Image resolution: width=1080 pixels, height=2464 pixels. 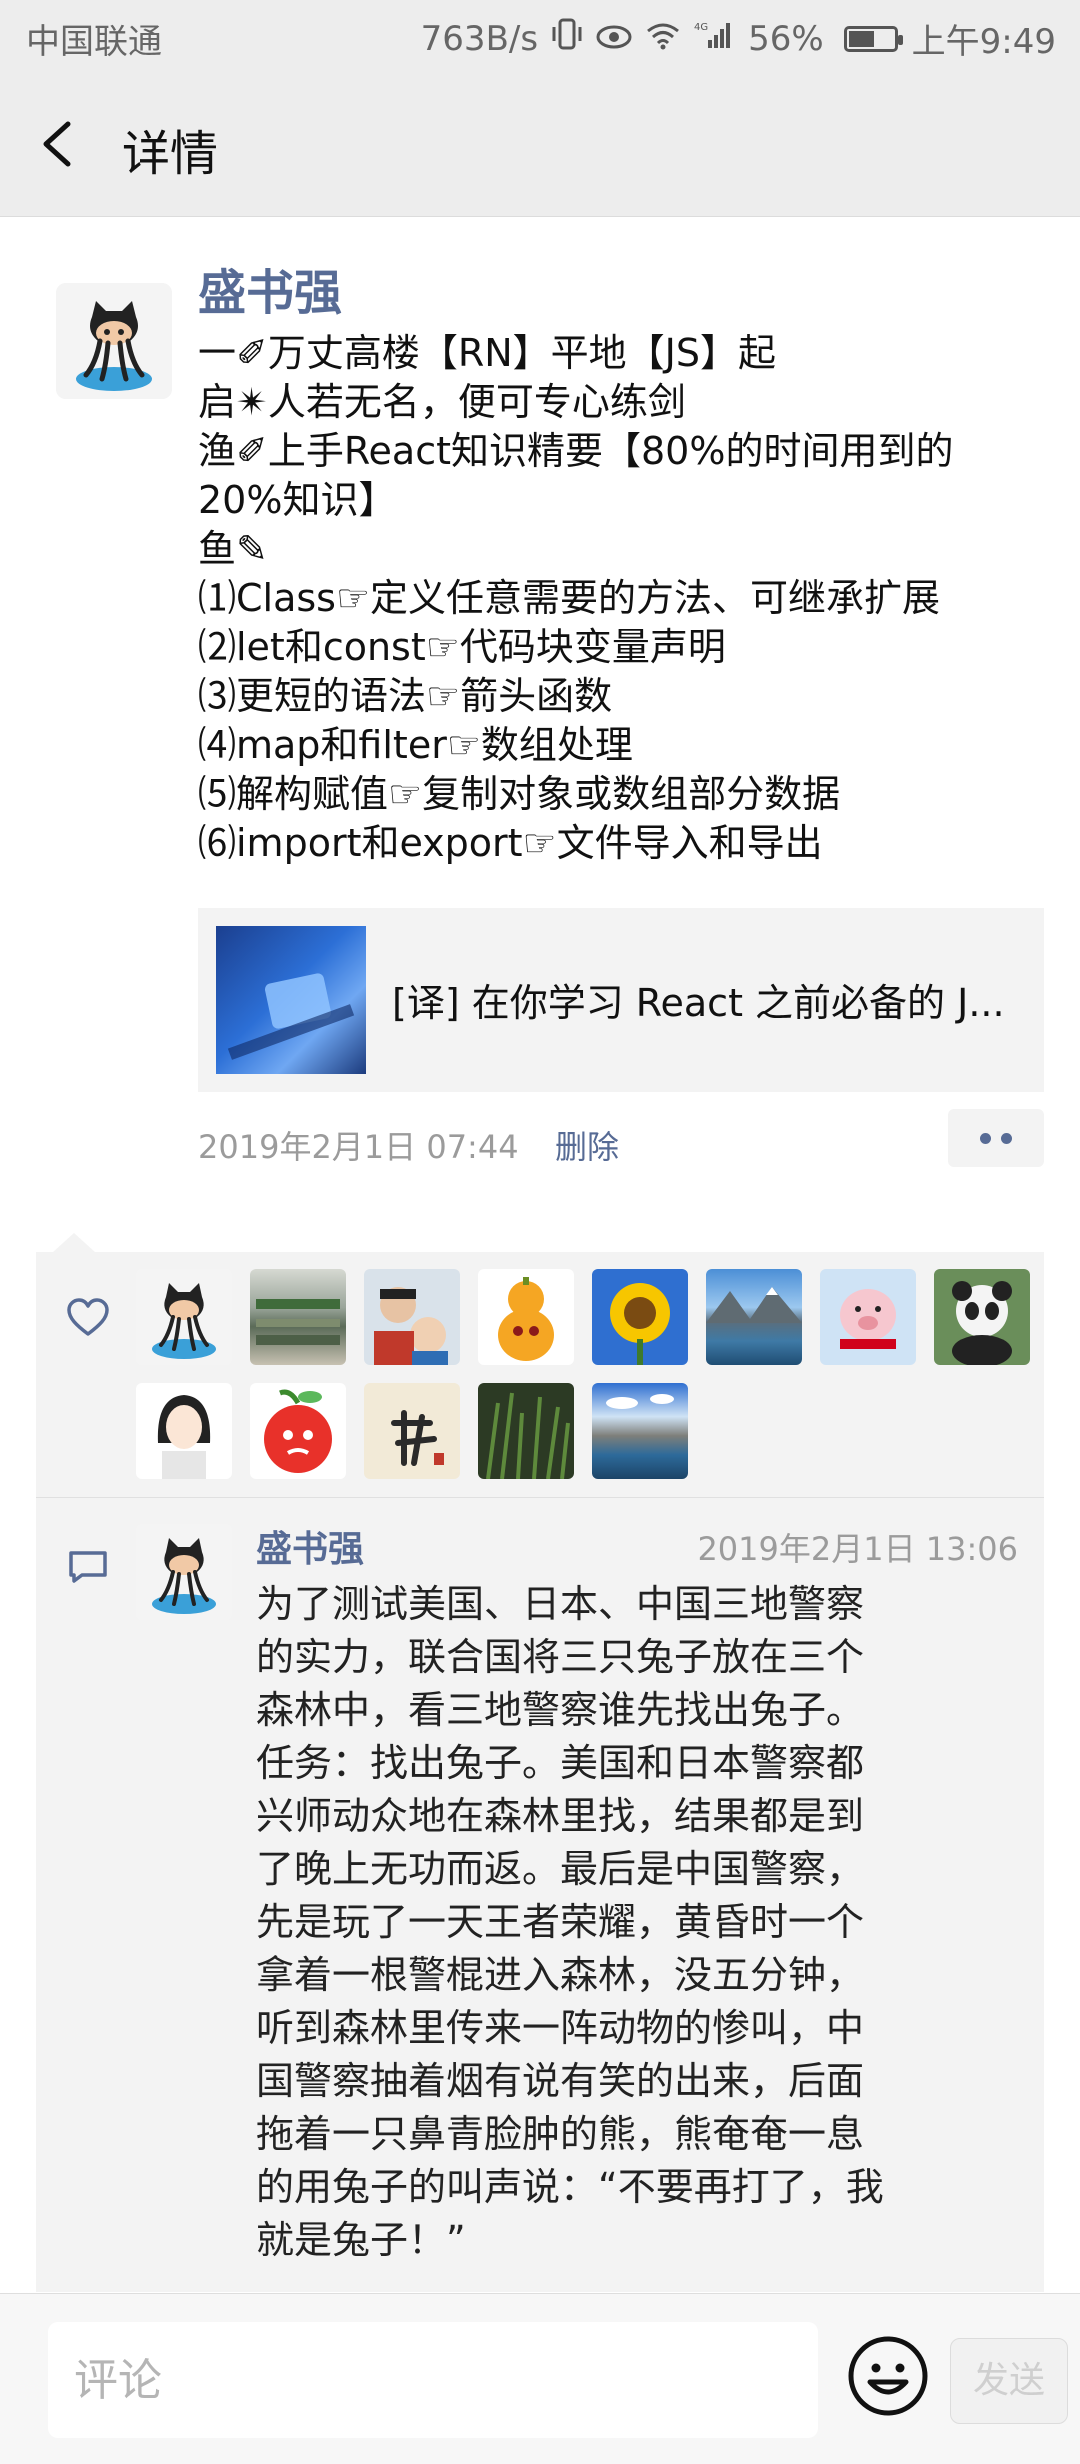 I want to click on battery-icon, so click(x=873, y=38).